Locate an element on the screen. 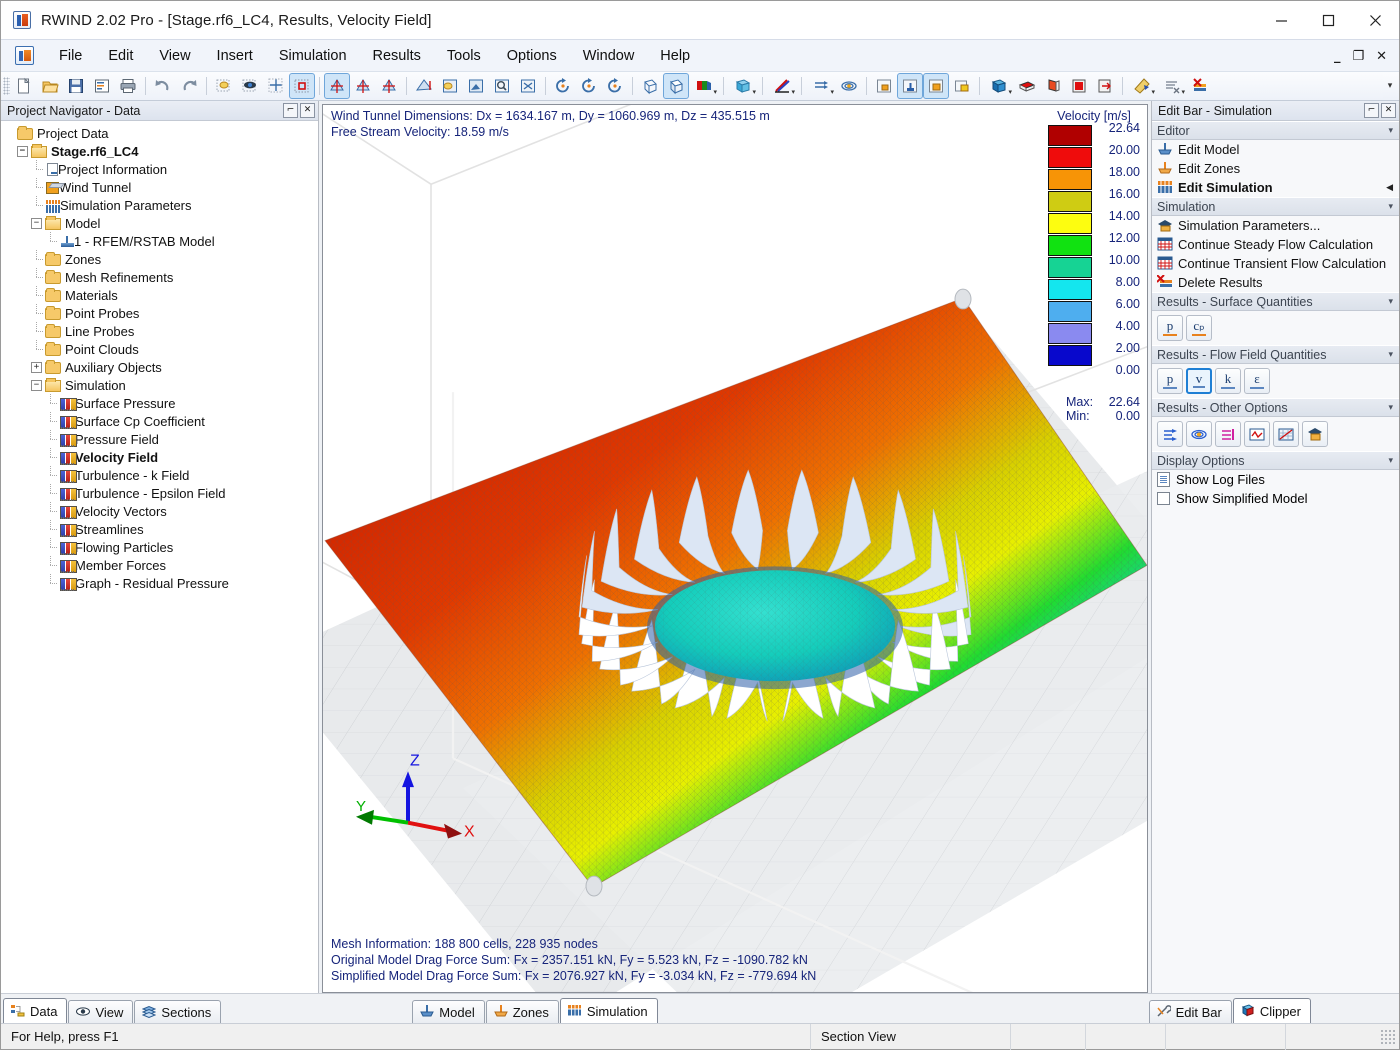 The width and height of the screenshot is (1400, 1050). close-button is located at coordinates (1375, 20).